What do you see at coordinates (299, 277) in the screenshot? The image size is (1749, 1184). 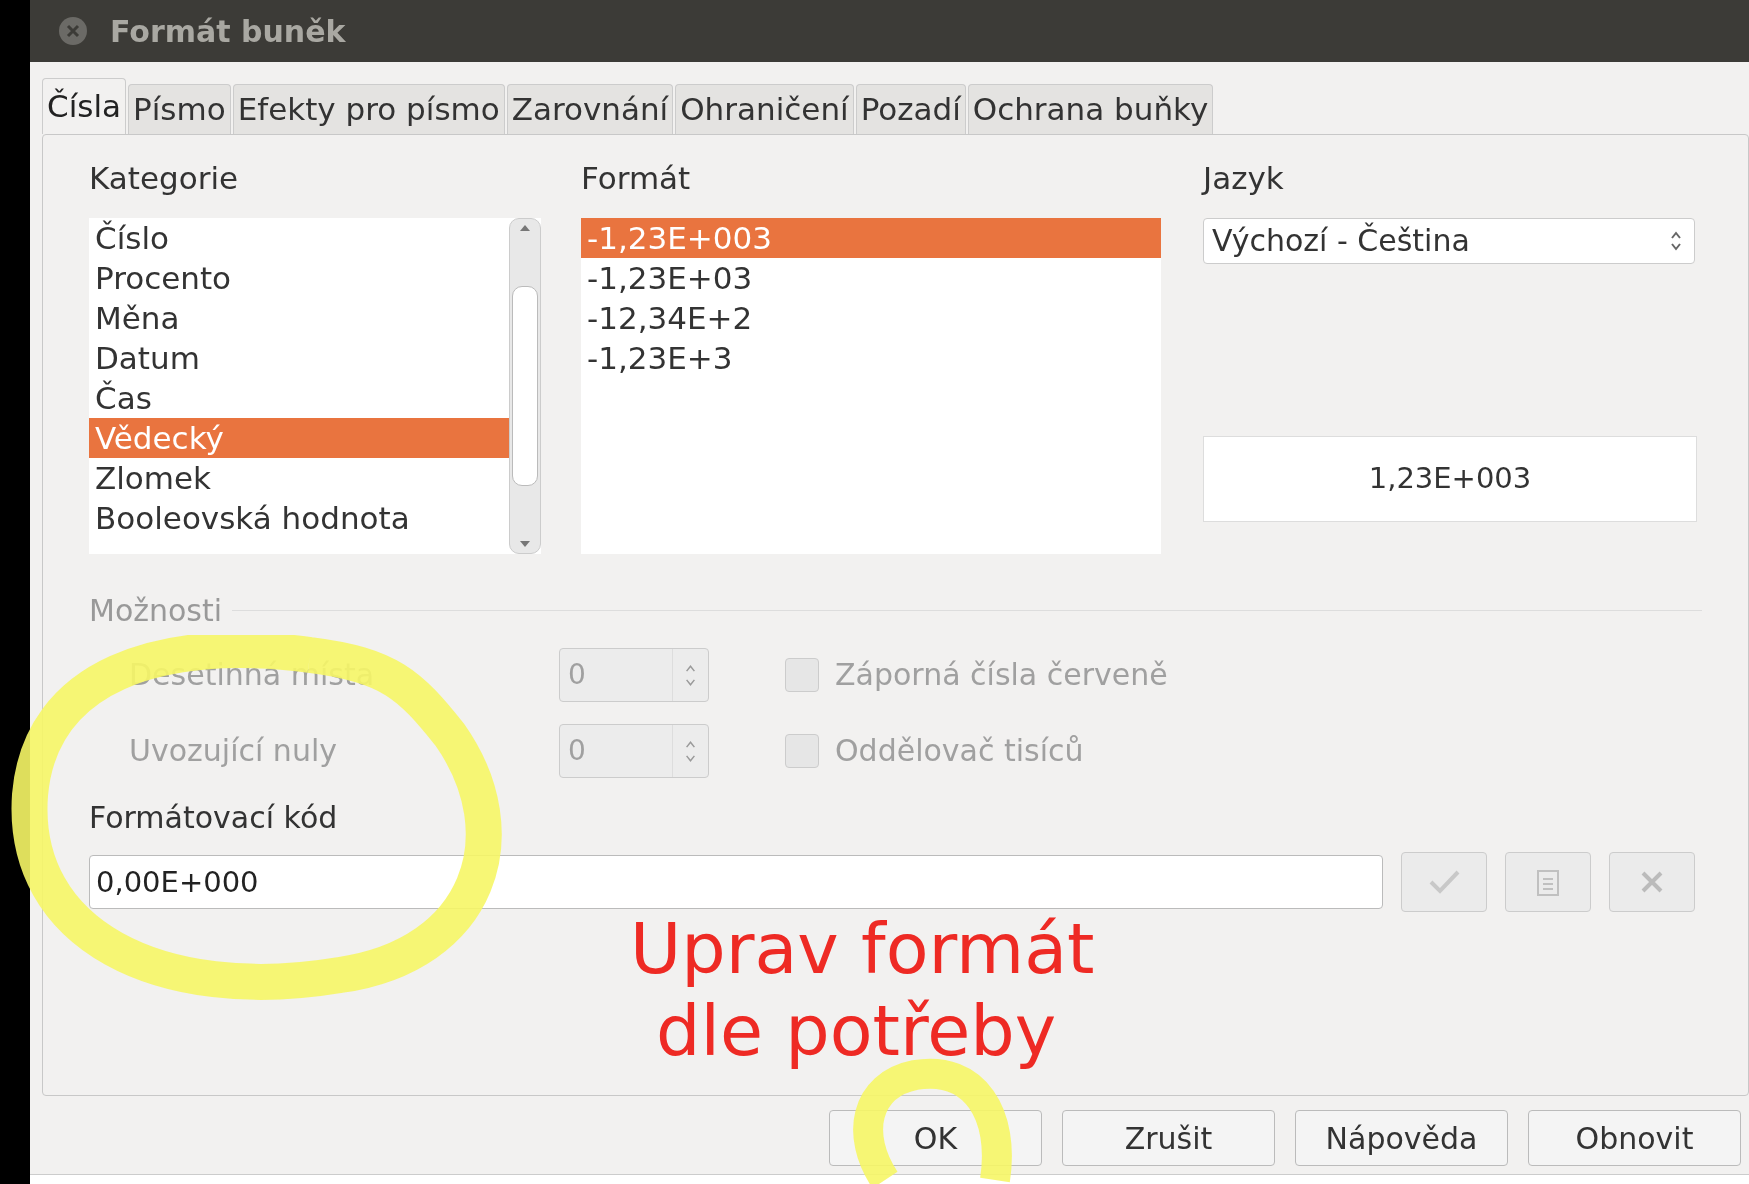 I see `list-item: Procento` at bounding box center [299, 277].